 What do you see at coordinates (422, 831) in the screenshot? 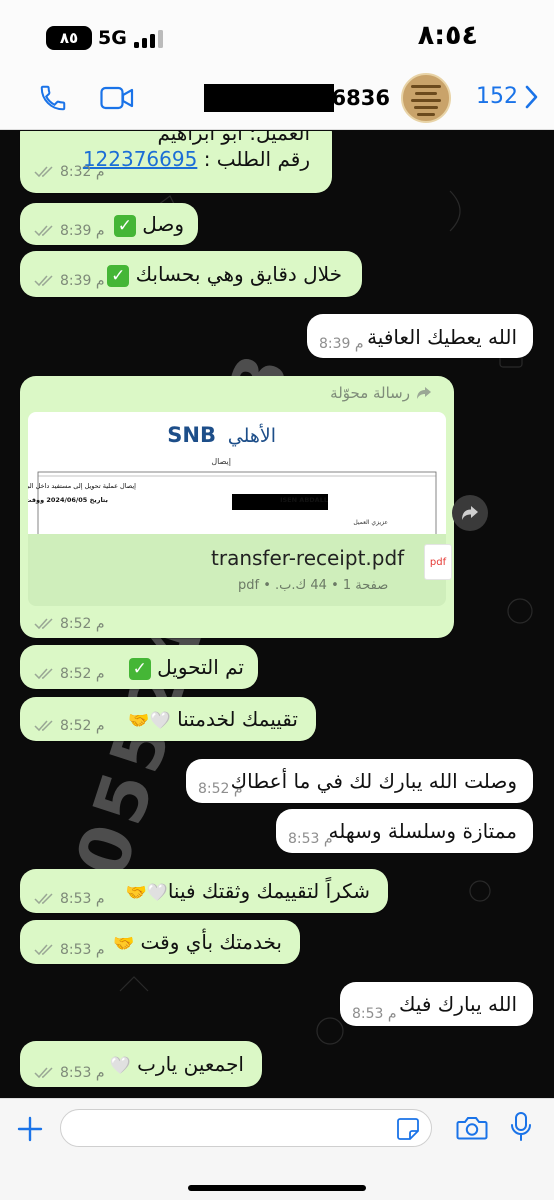
I see `message-text: ممتازة وسلسلة وسهله` at bounding box center [422, 831].